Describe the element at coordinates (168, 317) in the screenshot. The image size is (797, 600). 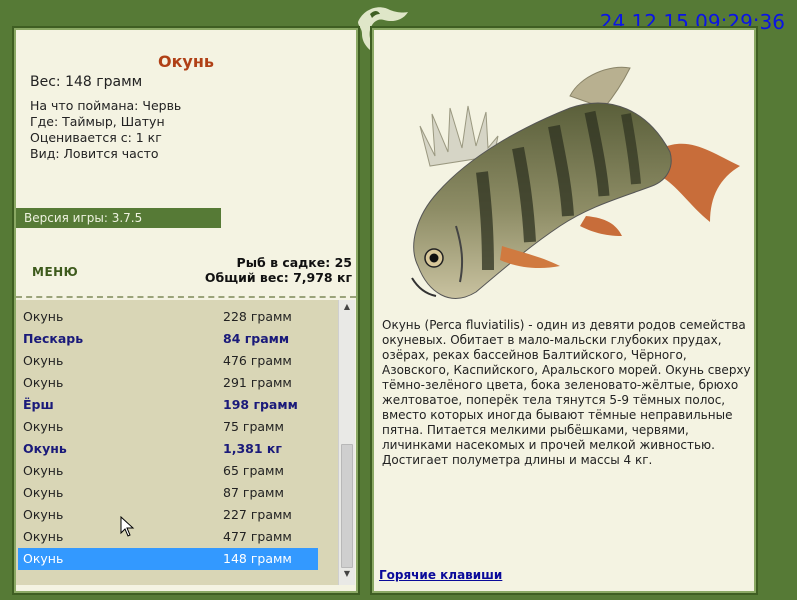
I see `catch-list-item: Окунь 228 грамм` at that location.